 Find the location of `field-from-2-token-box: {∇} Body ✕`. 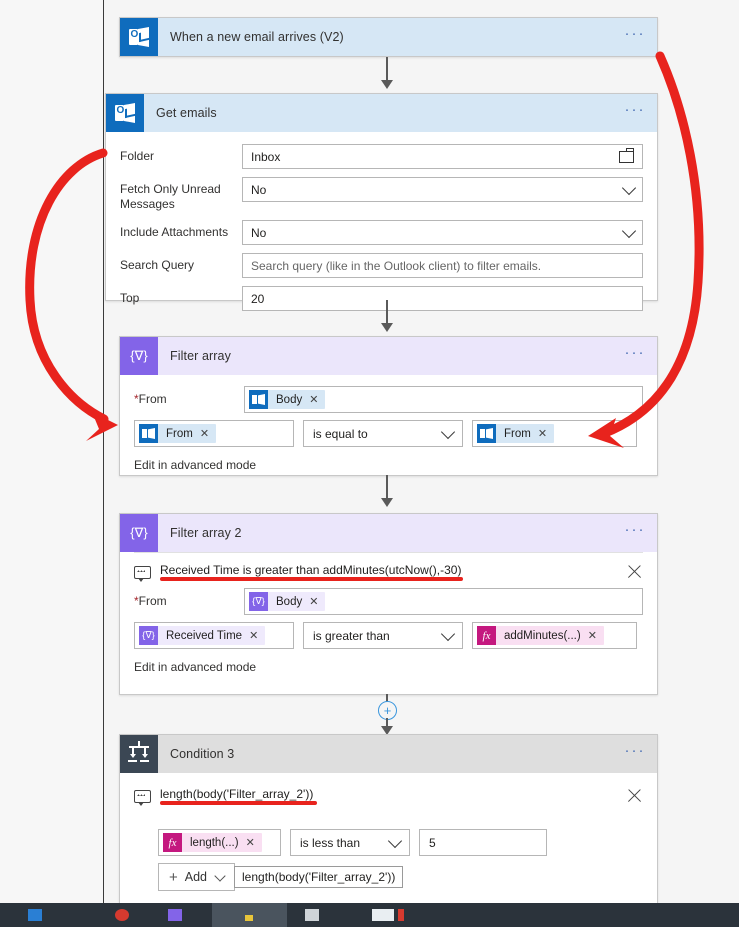

field-from-2-token-box: {∇} Body ✕ is located at coordinates (443, 601).